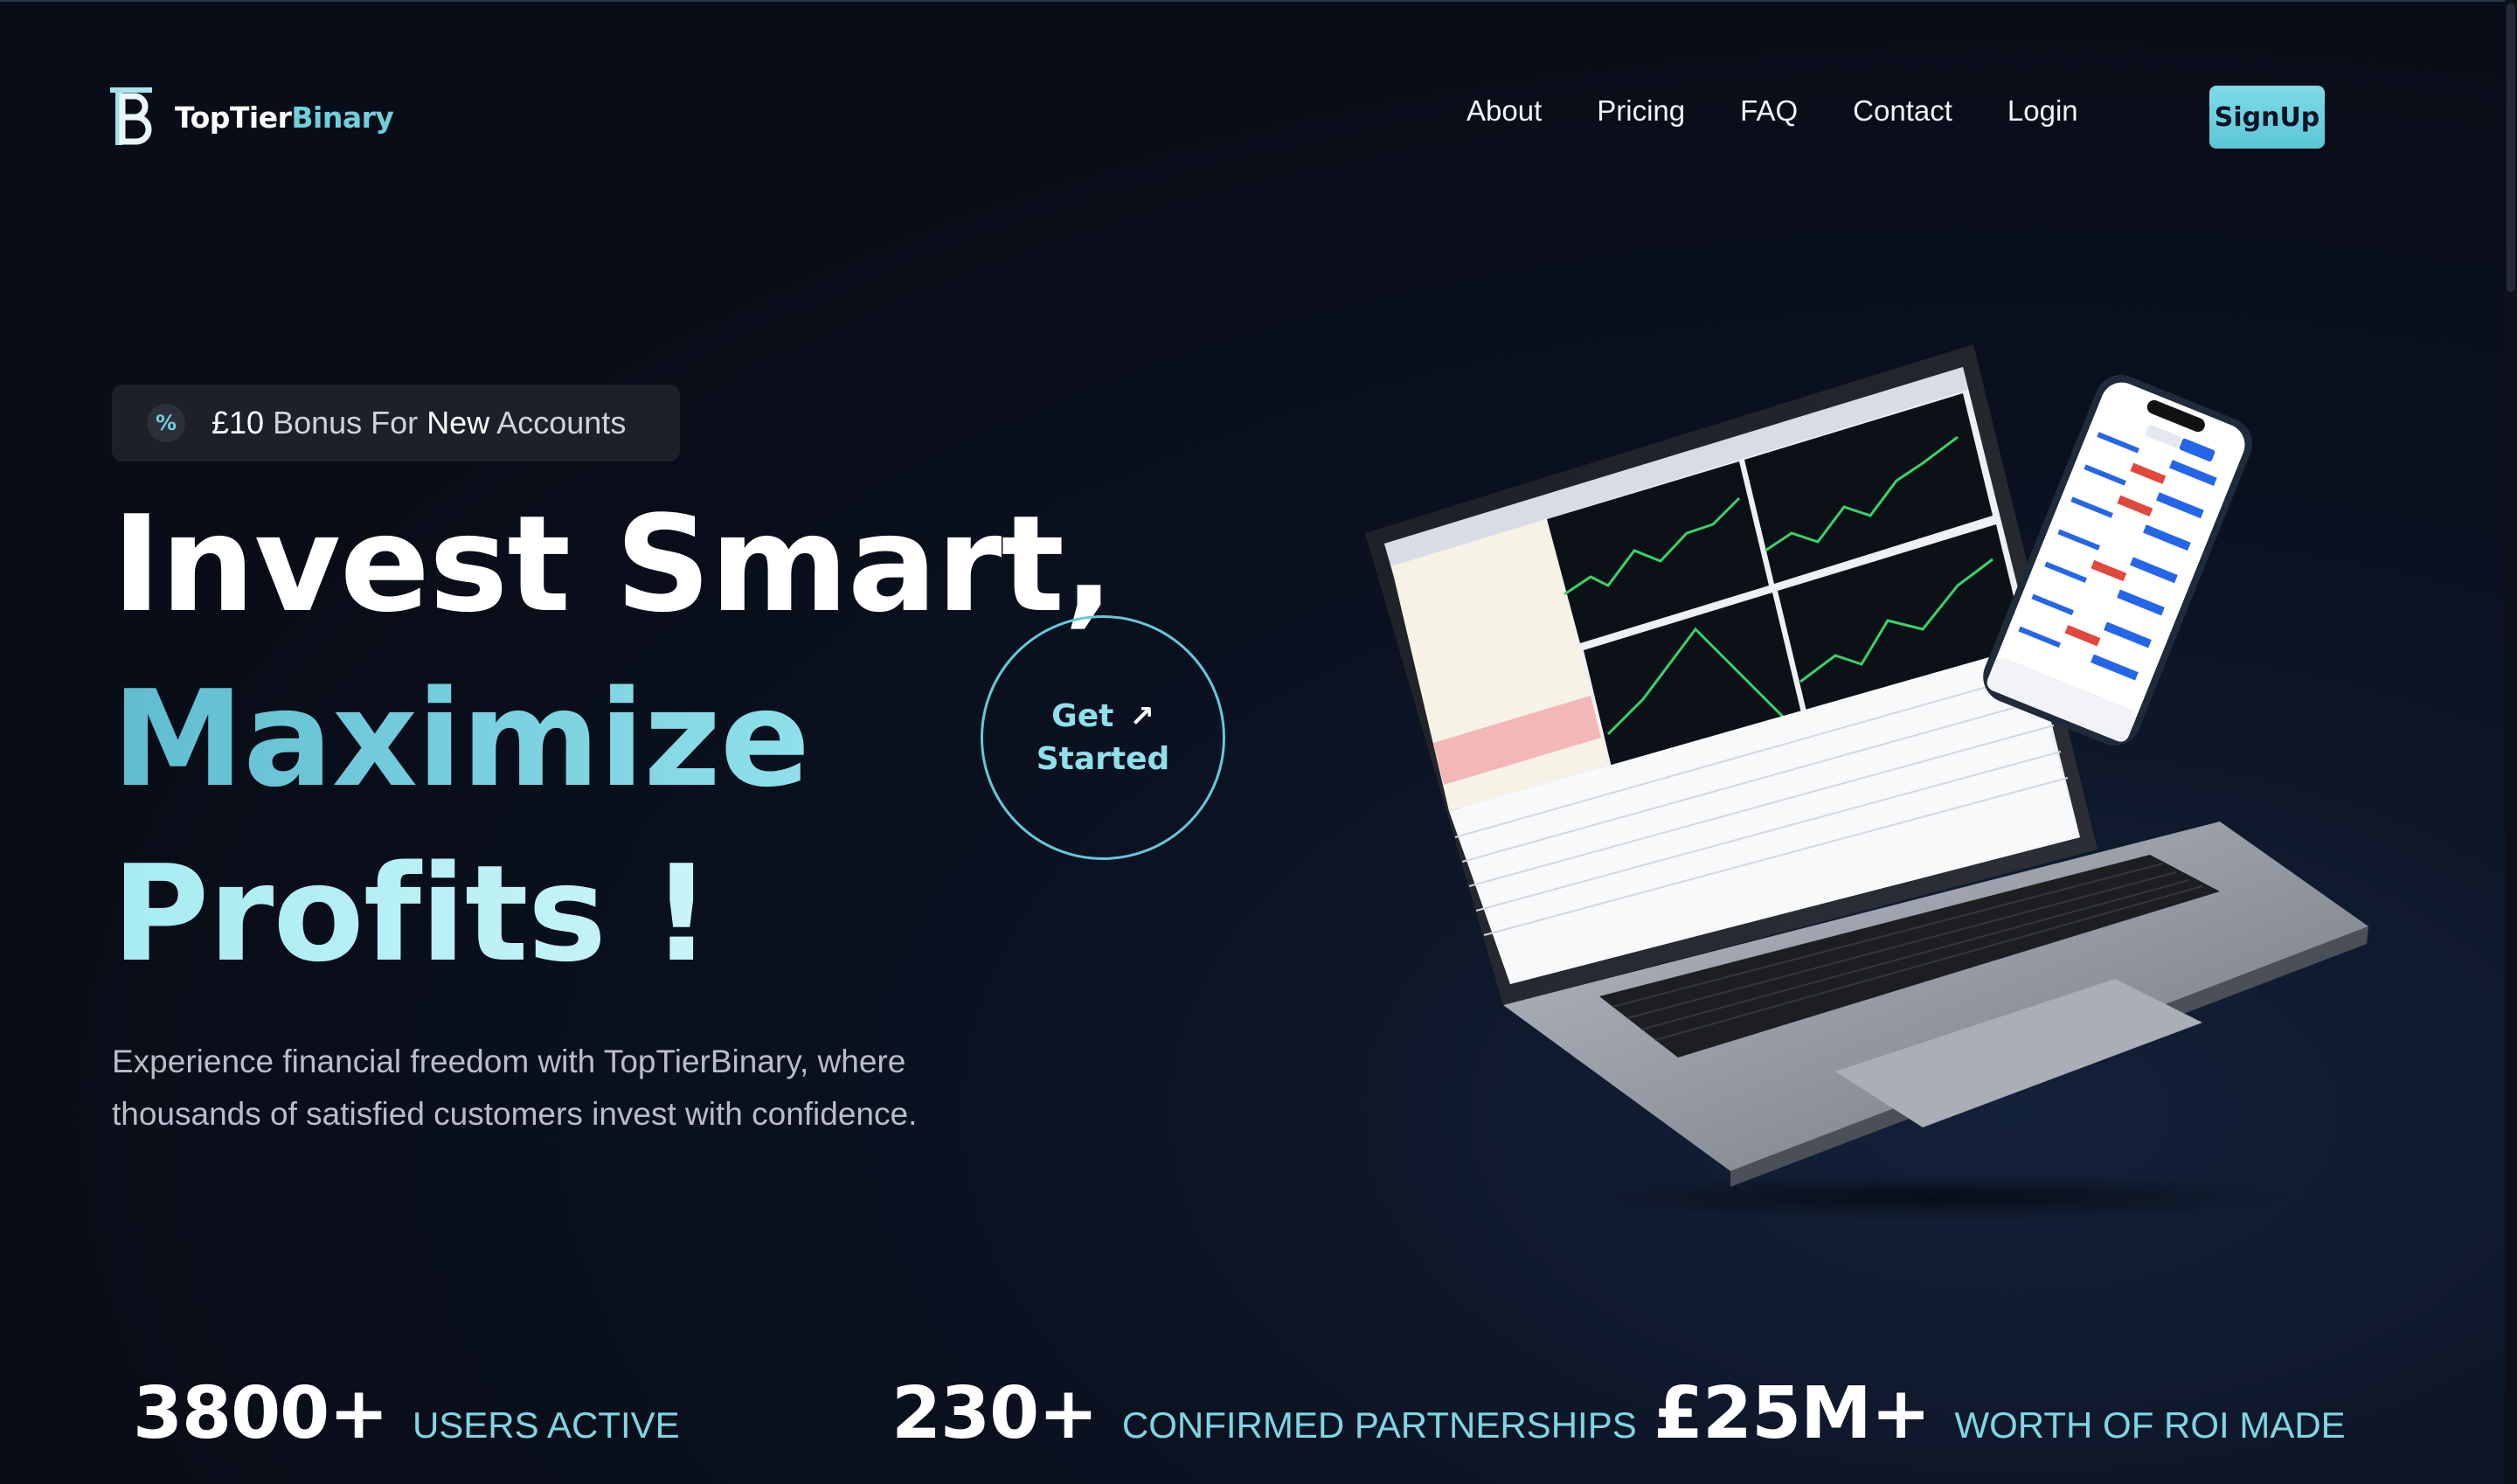 This screenshot has height=1484, width=2517. What do you see at coordinates (461, 739) in the screenshot?
I see `hero-headline-line2: Maximize` at bounding box center [461, 739].